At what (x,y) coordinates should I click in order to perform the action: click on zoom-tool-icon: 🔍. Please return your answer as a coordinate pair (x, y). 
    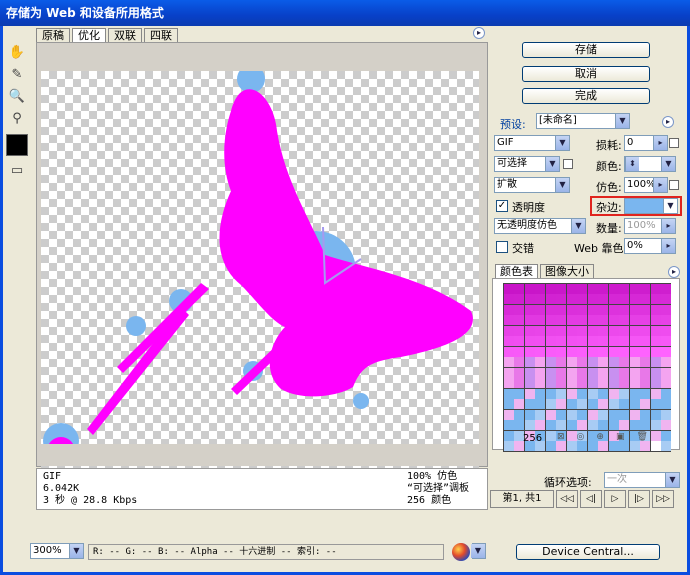
    Looking at the image, I should click on (17, 96).